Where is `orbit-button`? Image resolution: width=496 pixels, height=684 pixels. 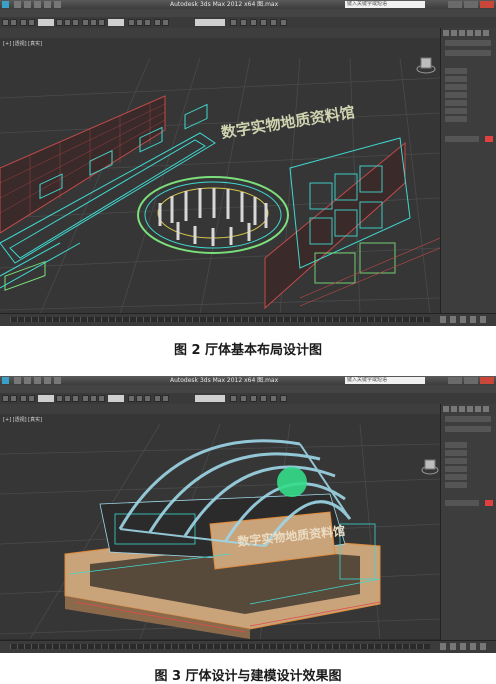
orbit-button is located at coordinates (483, 646).